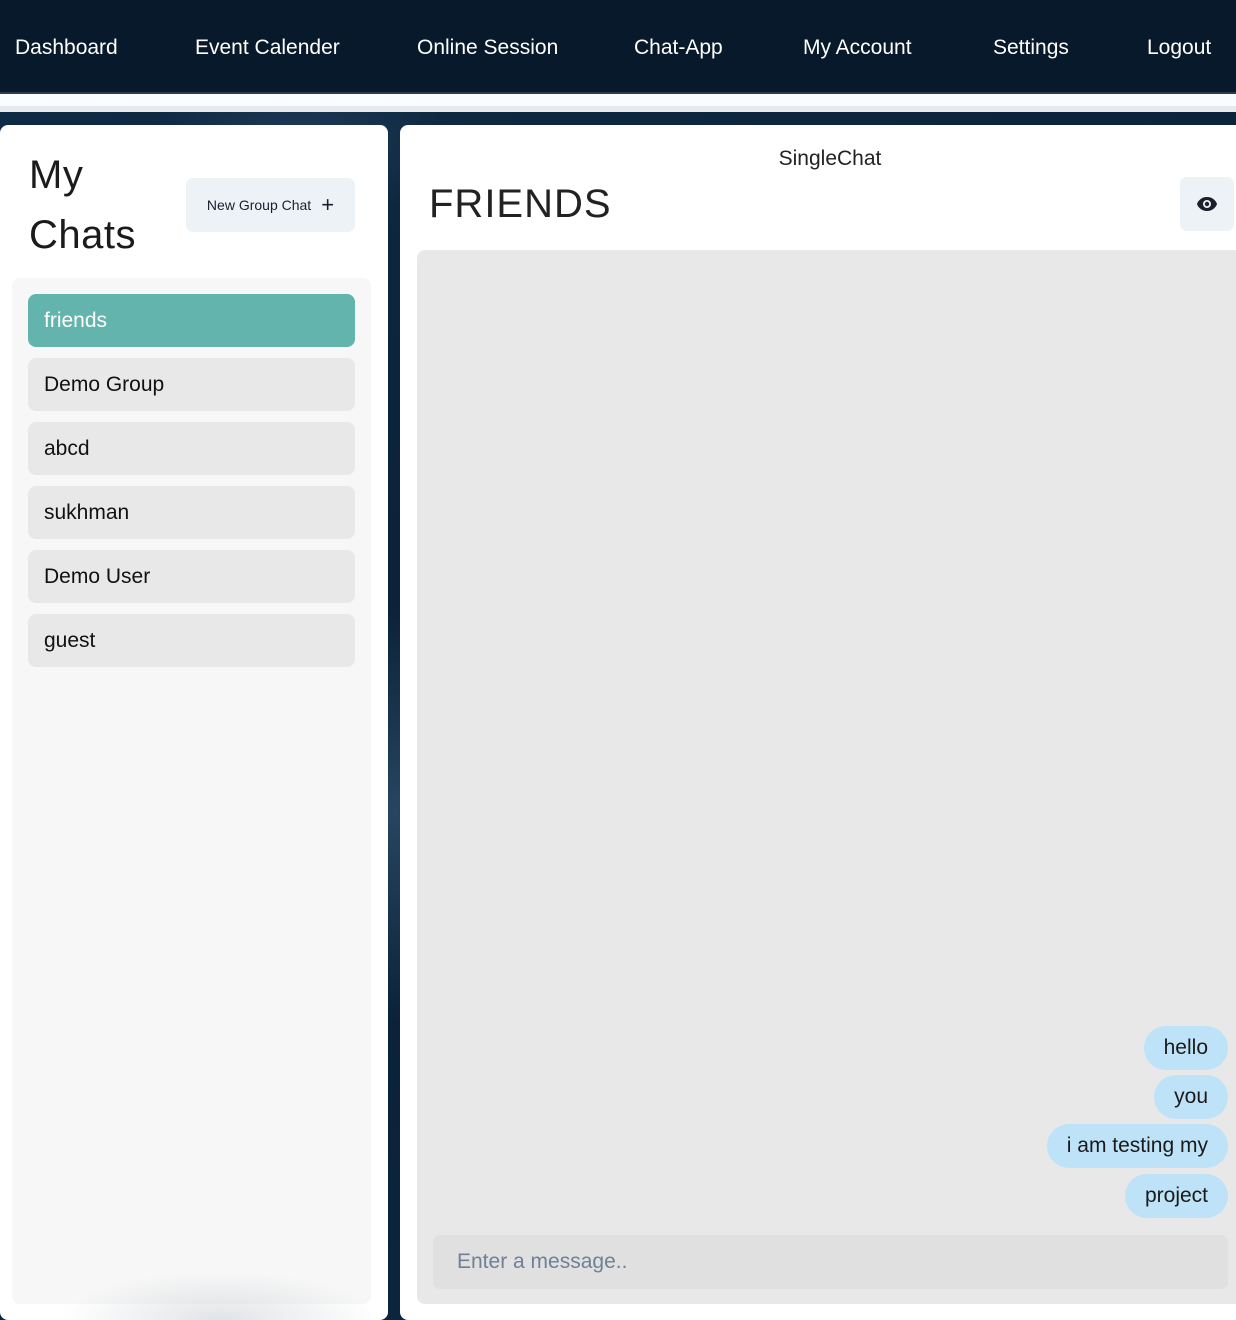 Image resolution: width=1236 pixels, height=1320 pixels. I want to click on chat-title: FRIENDS, so click(520, 204).